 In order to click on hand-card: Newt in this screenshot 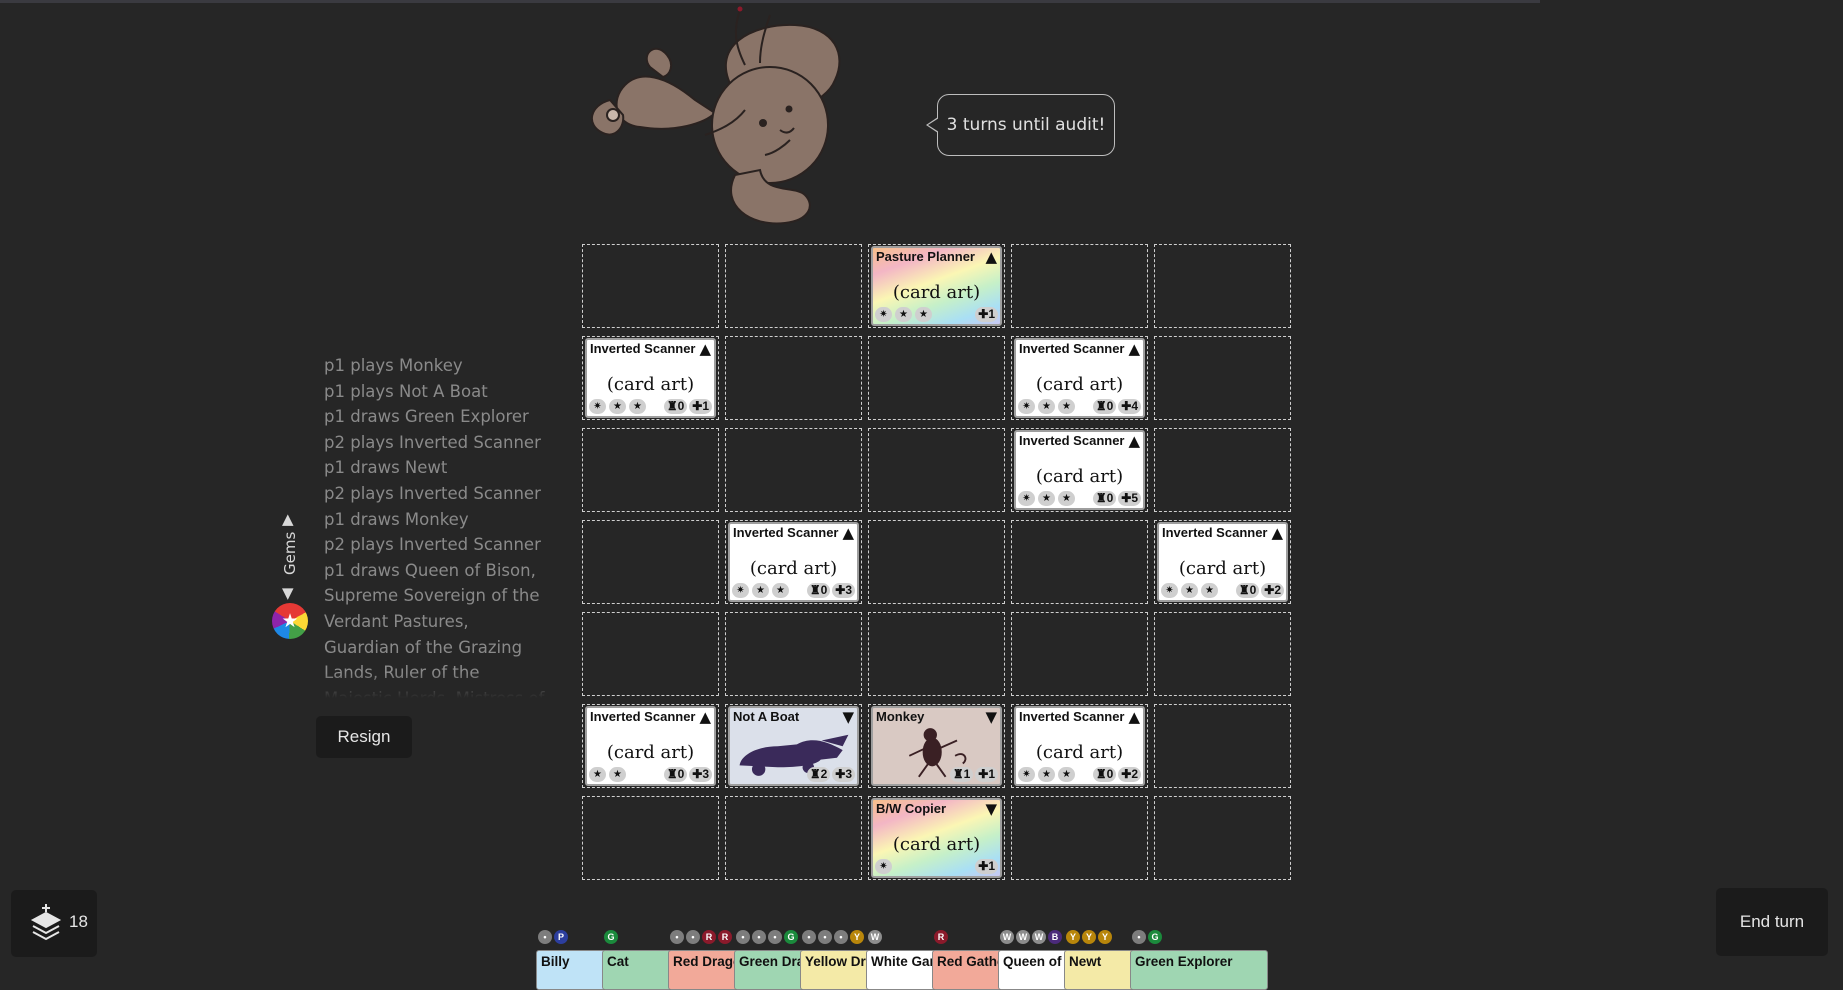, I will do `click(1099, 970)`.